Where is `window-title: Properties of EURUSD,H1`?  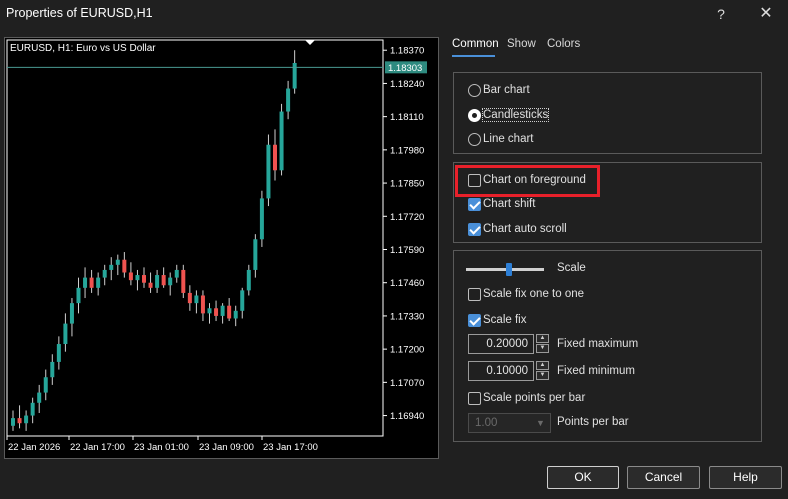 window-title: Properties of EURUSD,H1 is located at coordinates (79, 13).